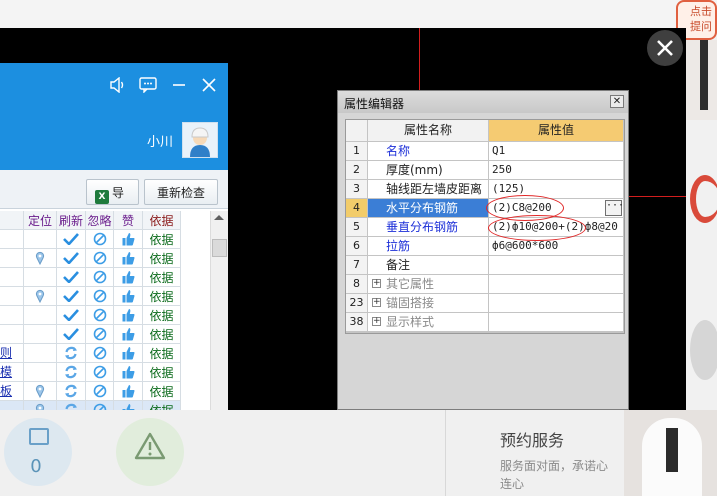  I want to click on property-name: + 显示样式, so click(428, 322).